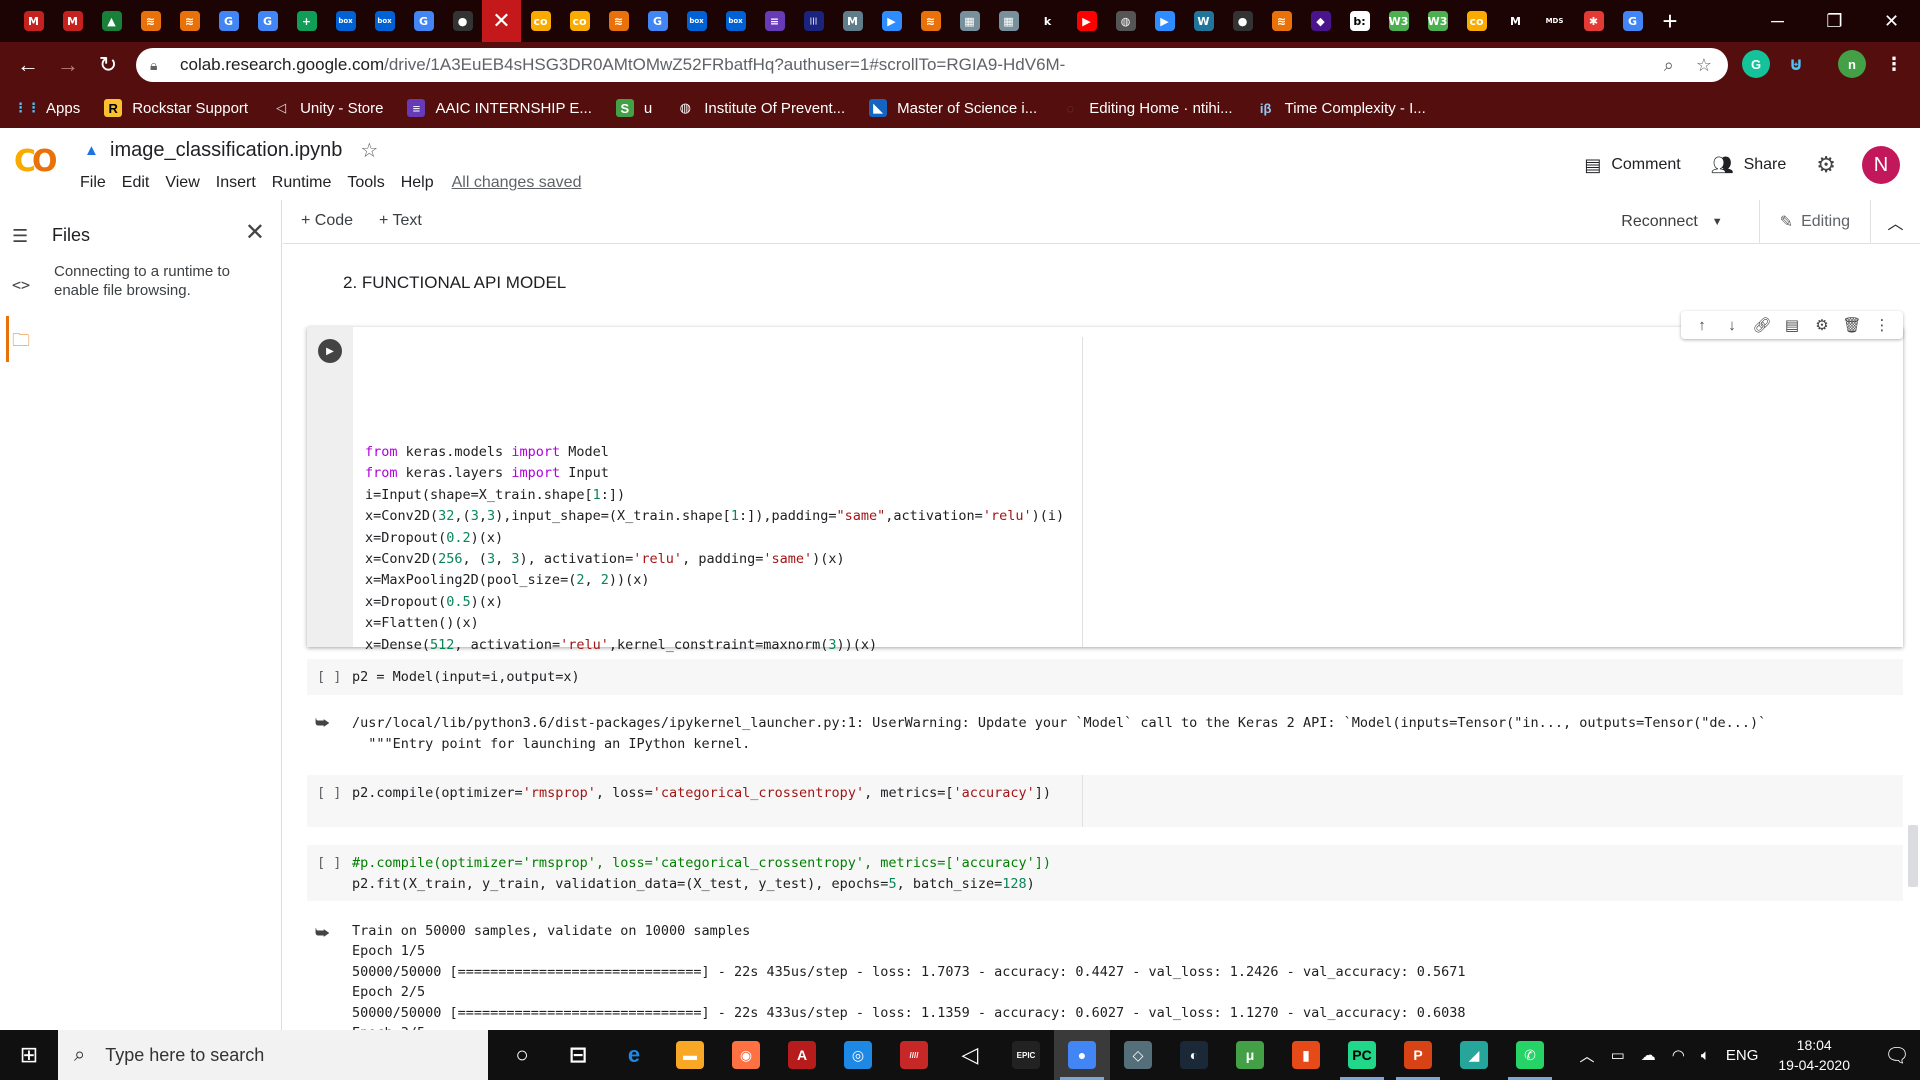 This screenshot has height=1080, width=1920. I want to click on cell2-run-bracket: [ ], so click(329, 677).